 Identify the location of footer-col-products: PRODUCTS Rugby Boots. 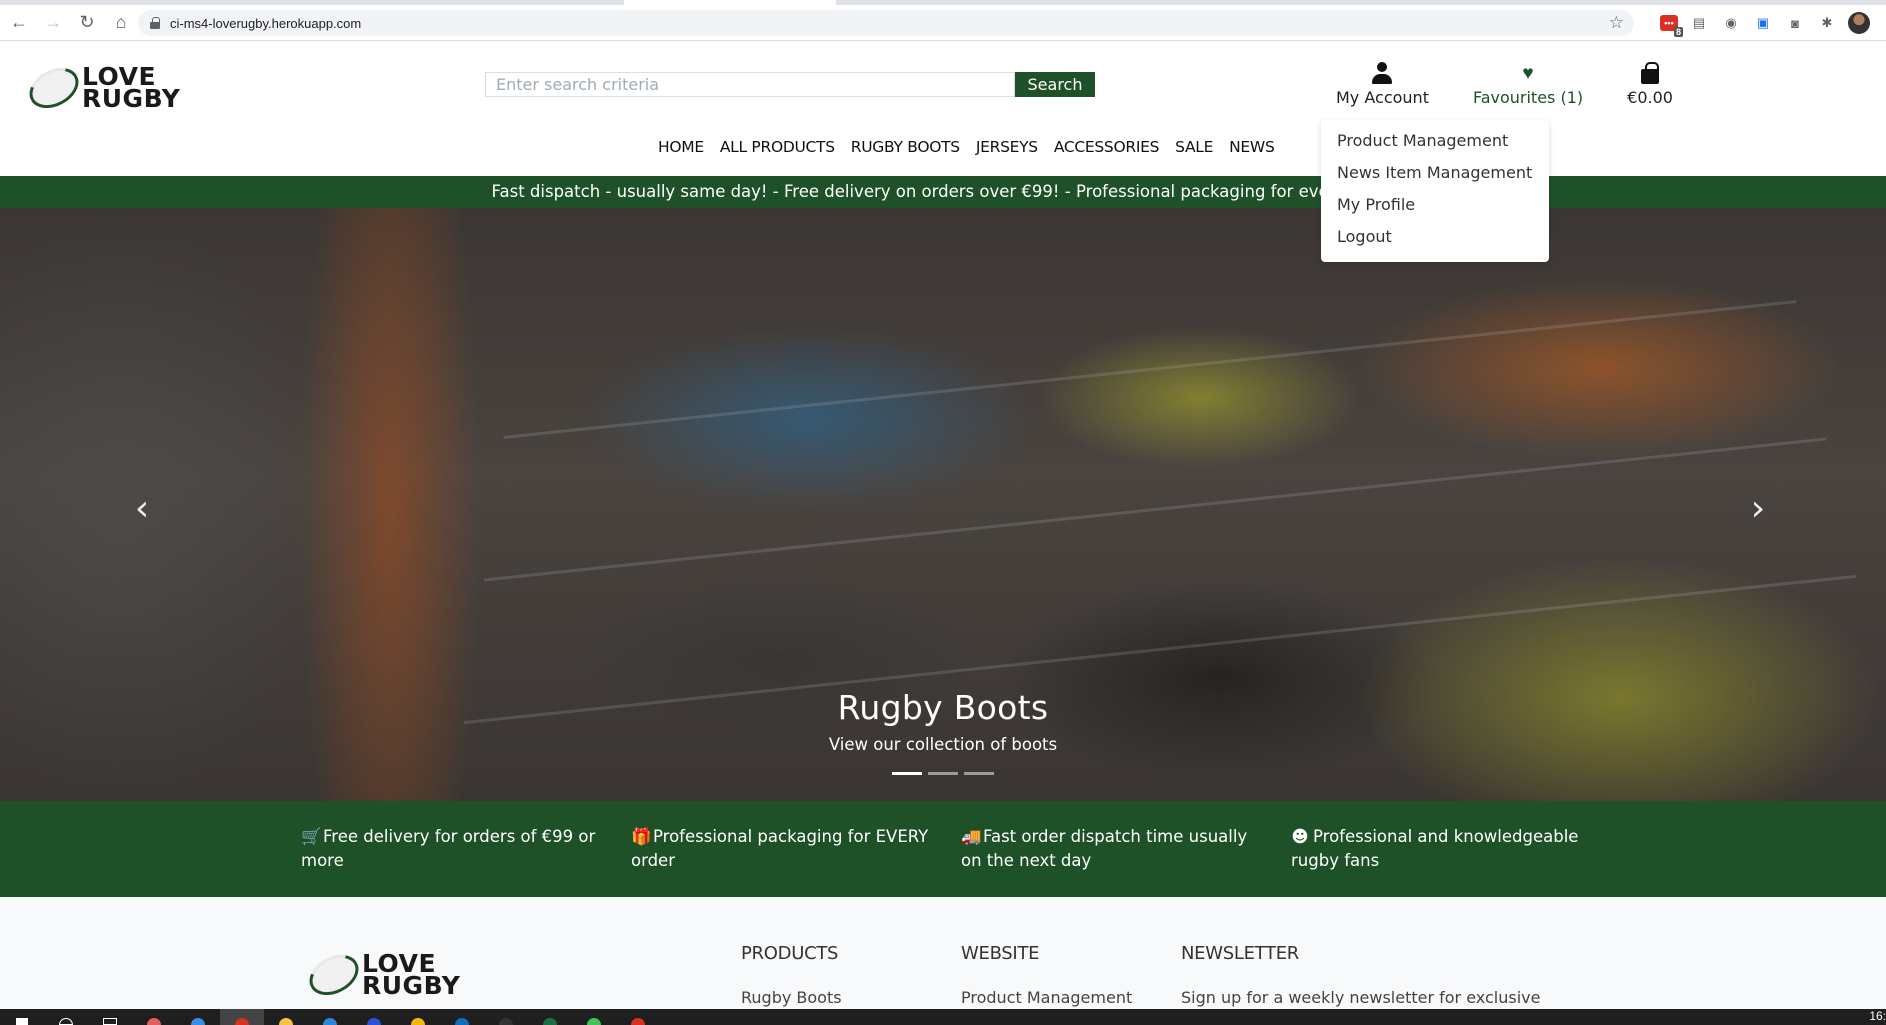
(791, 975).